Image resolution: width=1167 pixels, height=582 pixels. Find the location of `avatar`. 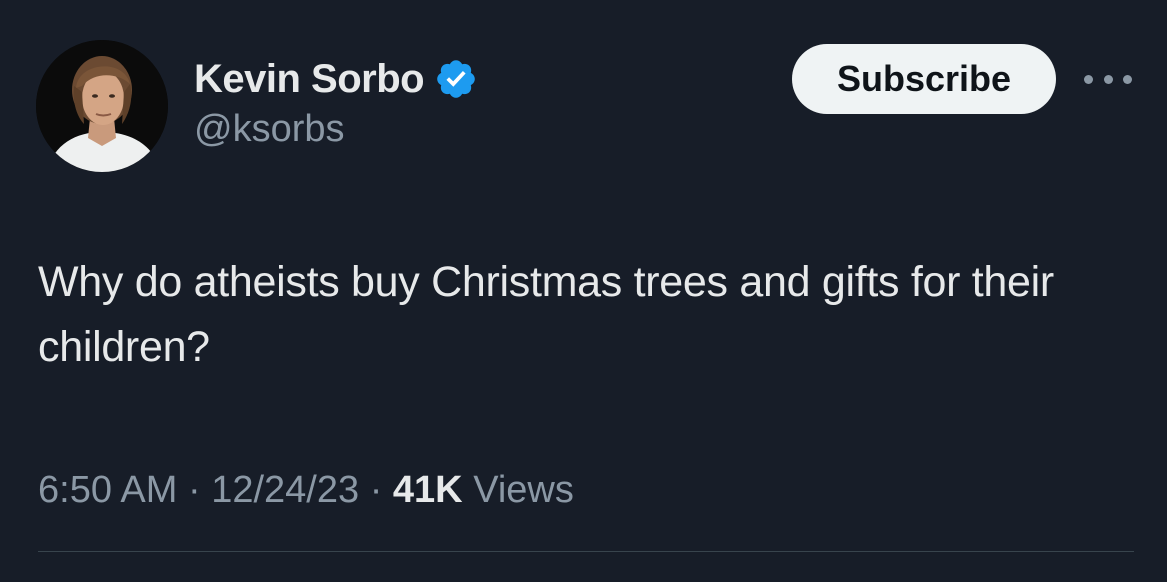

avatar is located at coordinates (102, 106).